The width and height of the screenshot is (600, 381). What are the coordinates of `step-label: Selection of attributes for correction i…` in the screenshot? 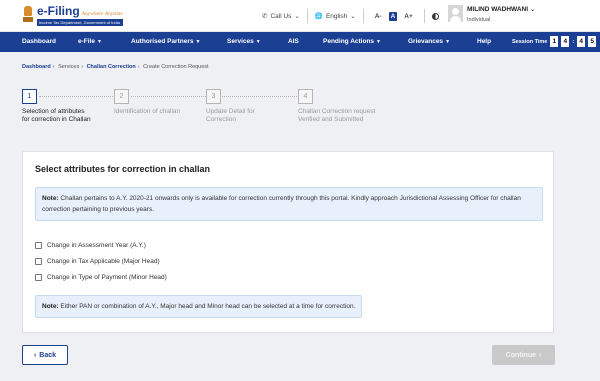 It's located at (56, 115).